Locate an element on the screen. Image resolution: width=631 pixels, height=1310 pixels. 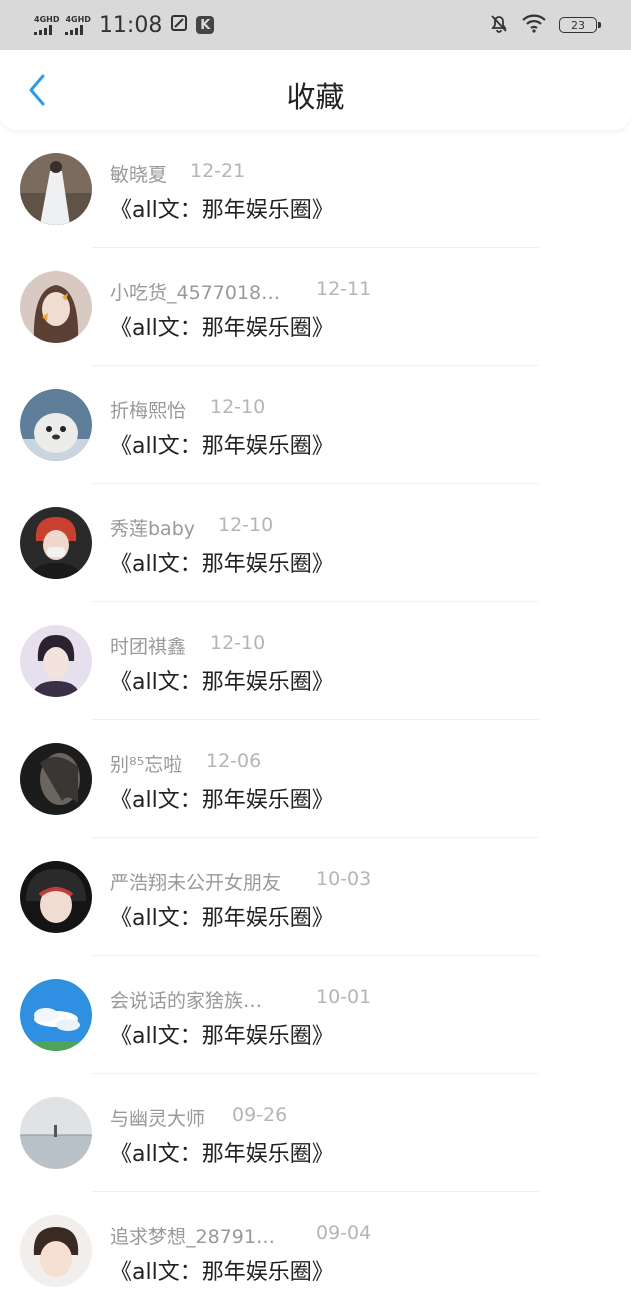
item-meta: 秀莲baby 12-10 is located at coordinates (191, 527).